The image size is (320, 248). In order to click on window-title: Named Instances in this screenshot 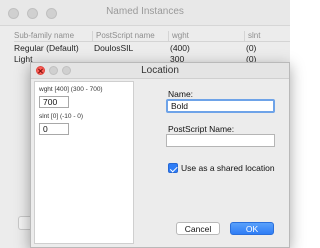, I will do `click(145, 11)`.